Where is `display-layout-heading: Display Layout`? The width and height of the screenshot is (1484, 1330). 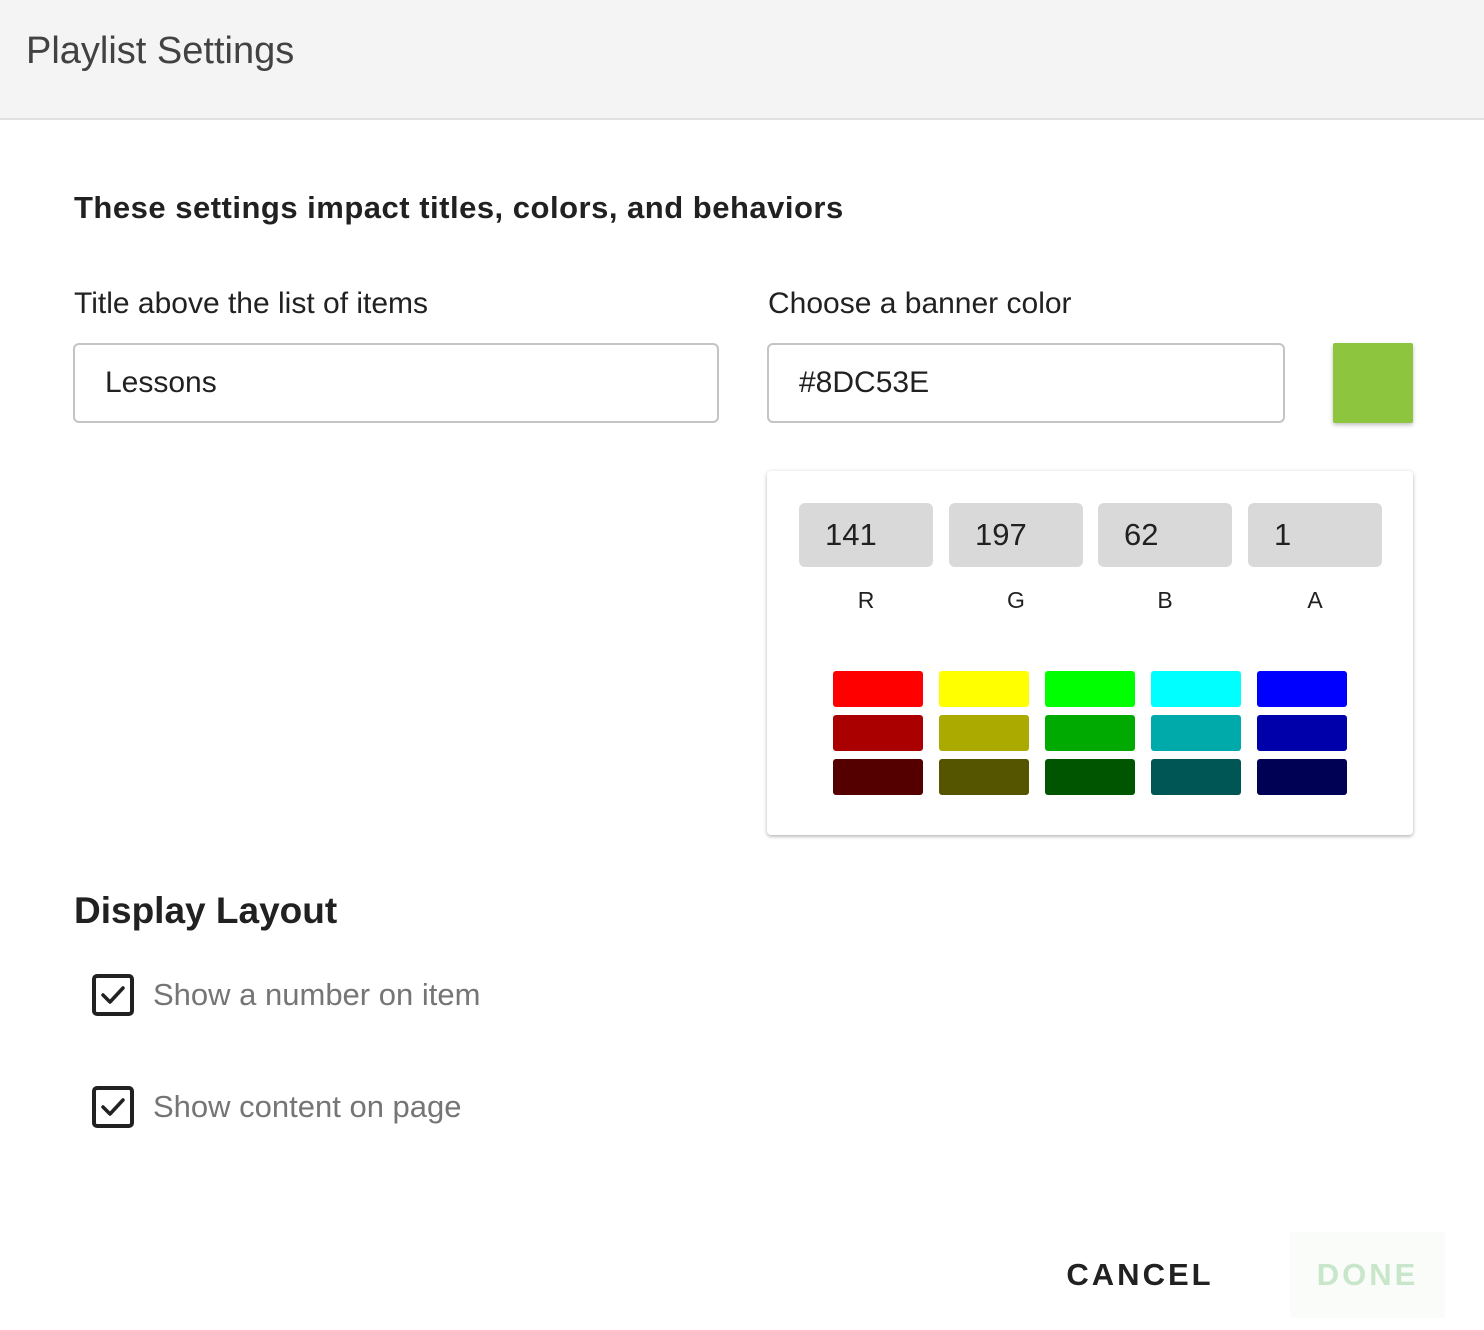
display-layout-heading: Display Layout is located at coordinates (206, 910).